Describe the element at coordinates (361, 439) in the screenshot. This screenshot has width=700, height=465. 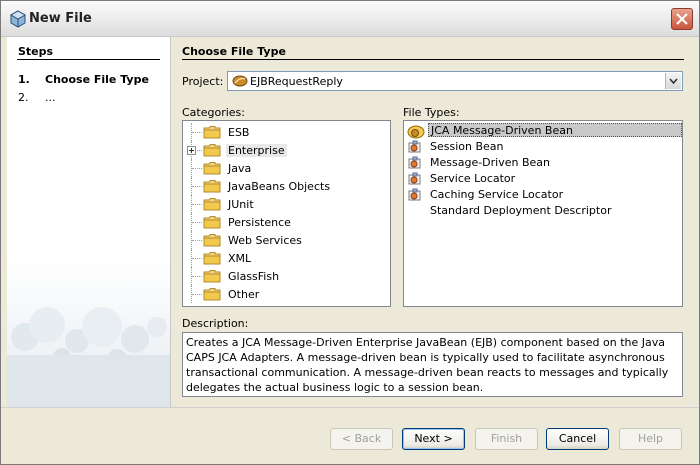
I see `back-button: < Back` at that location.